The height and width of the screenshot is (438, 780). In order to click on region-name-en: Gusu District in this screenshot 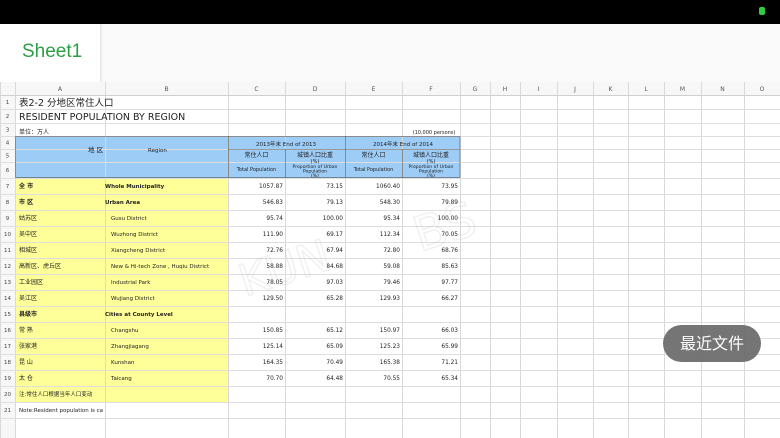, I will do `click(129, 219)`.